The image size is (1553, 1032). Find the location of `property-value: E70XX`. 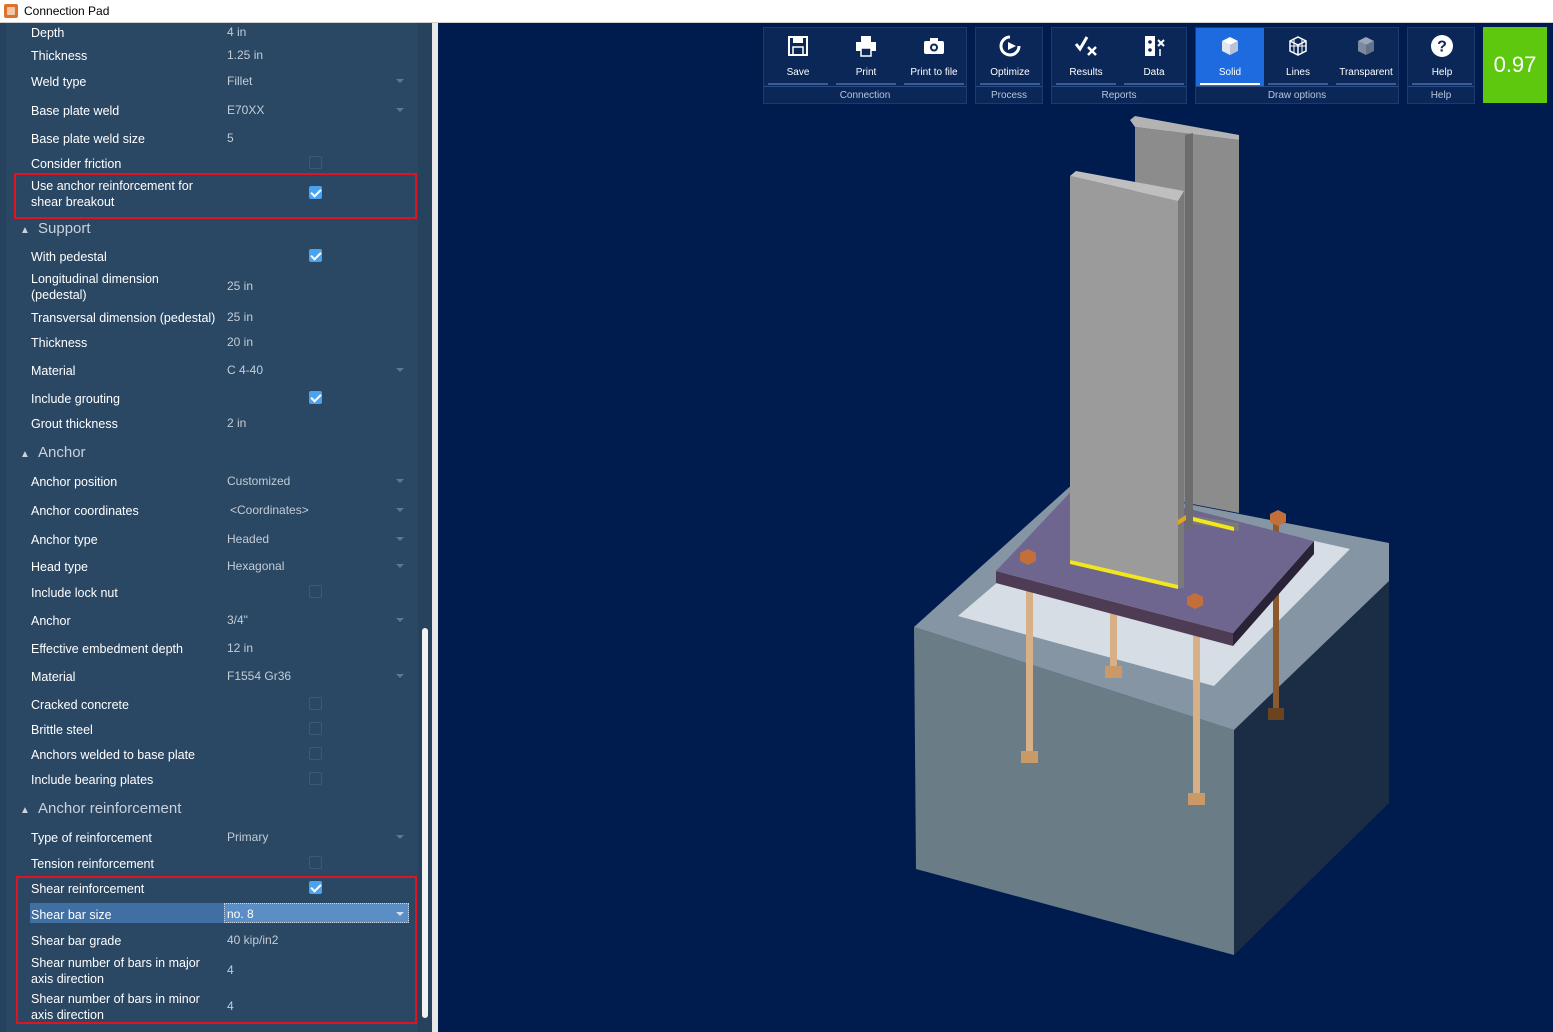

property-value: E70XX is located at coordinates (245, 110).